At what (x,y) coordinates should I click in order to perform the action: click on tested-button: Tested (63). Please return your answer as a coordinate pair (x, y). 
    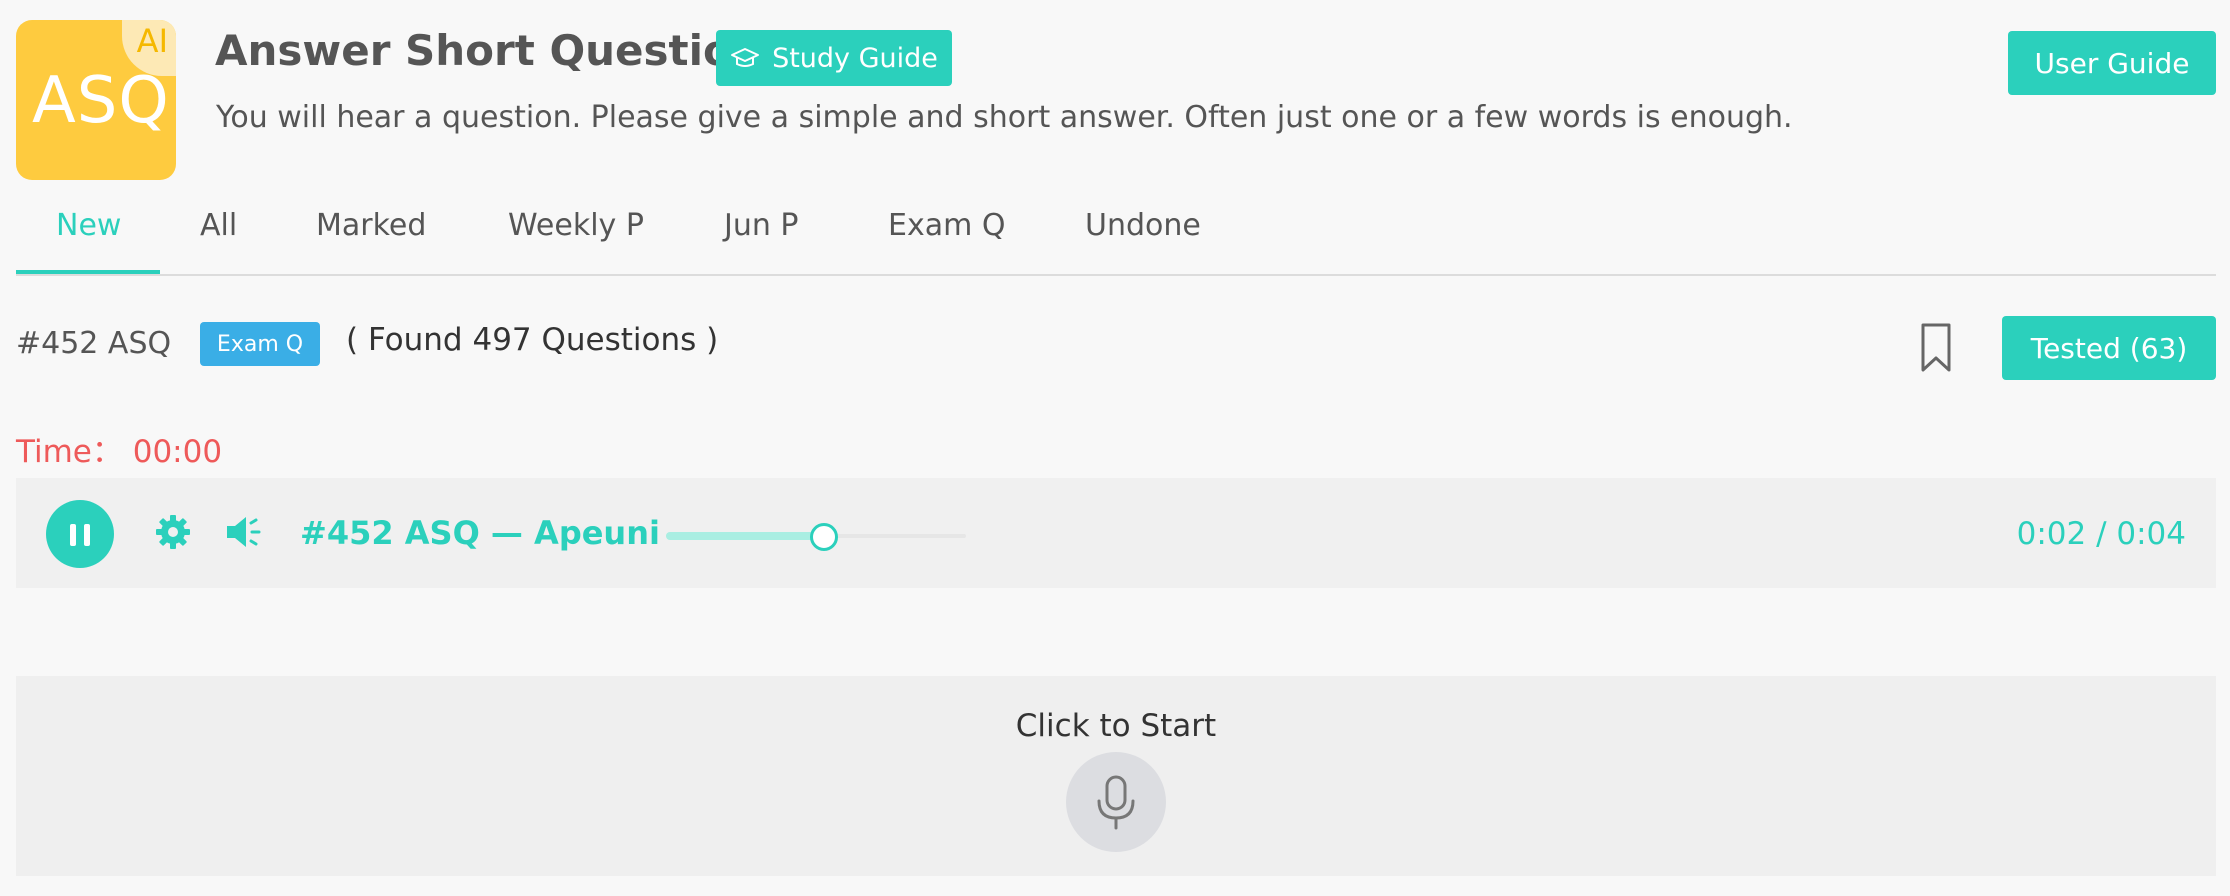
    Looking at the image, I should click on (2109, 348).